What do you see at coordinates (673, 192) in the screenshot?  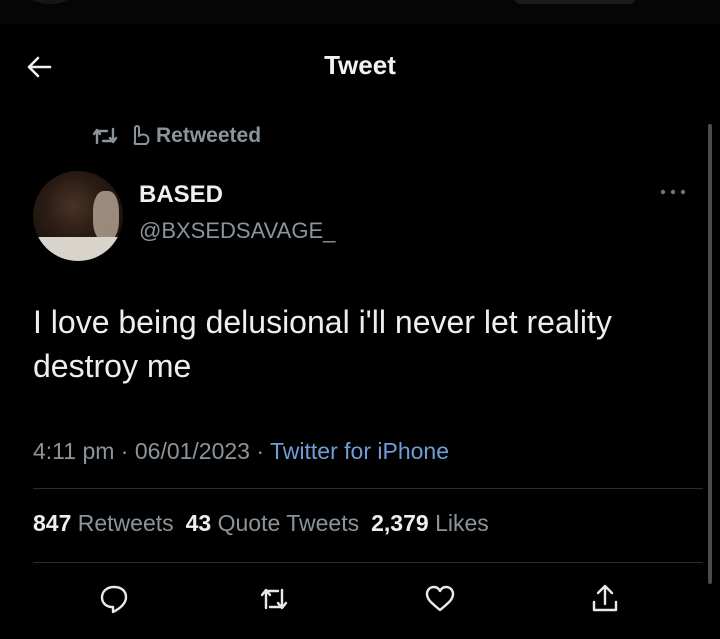 I see `more-horizontal-icon` at bounding box center [673, 192].